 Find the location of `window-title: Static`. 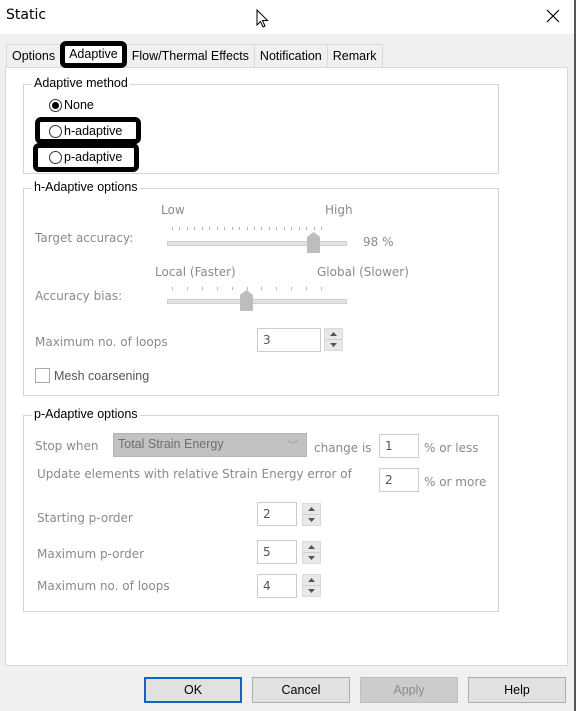

window-title: Static is located at coordinates (26, 15).